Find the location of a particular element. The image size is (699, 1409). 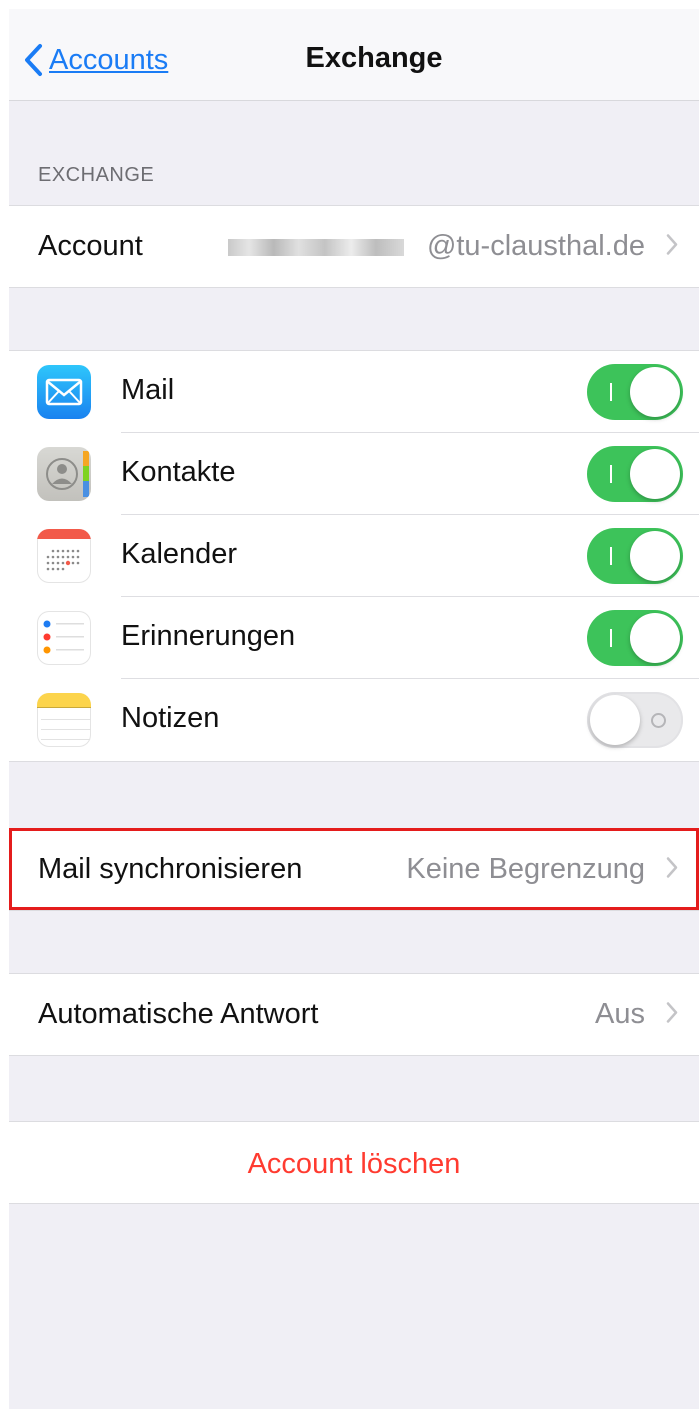

reminders-toggle is located at coordinates (635, 638).